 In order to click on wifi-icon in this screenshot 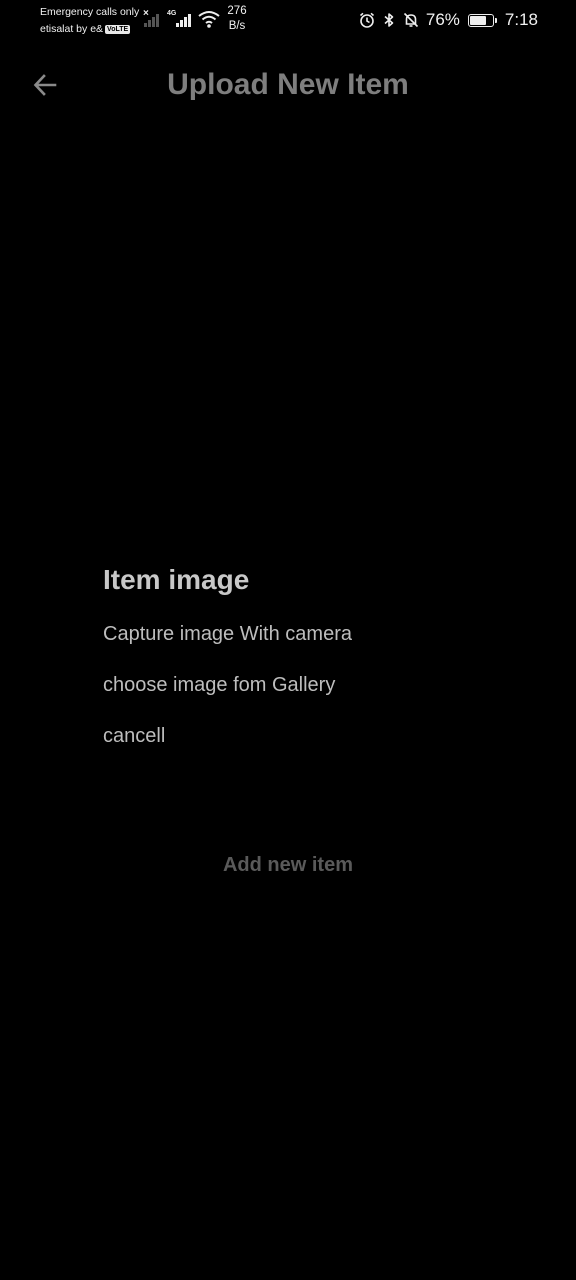, I will do `click(209, 19)`.